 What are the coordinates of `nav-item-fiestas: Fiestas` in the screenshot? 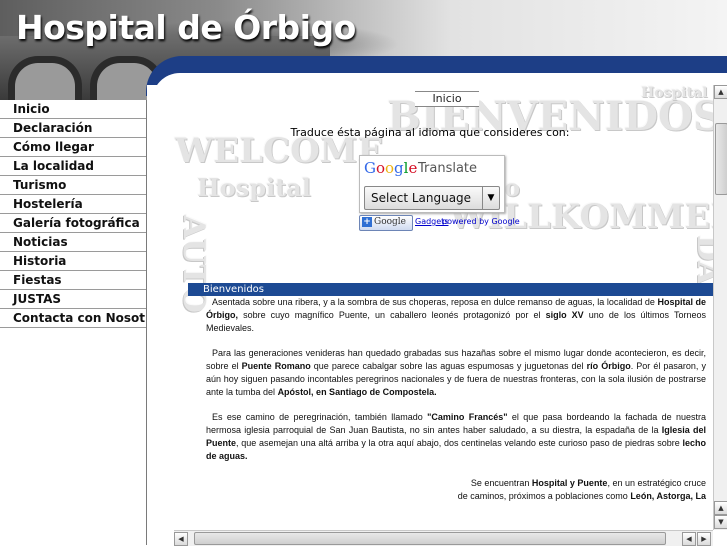 It's located at (73, 280).